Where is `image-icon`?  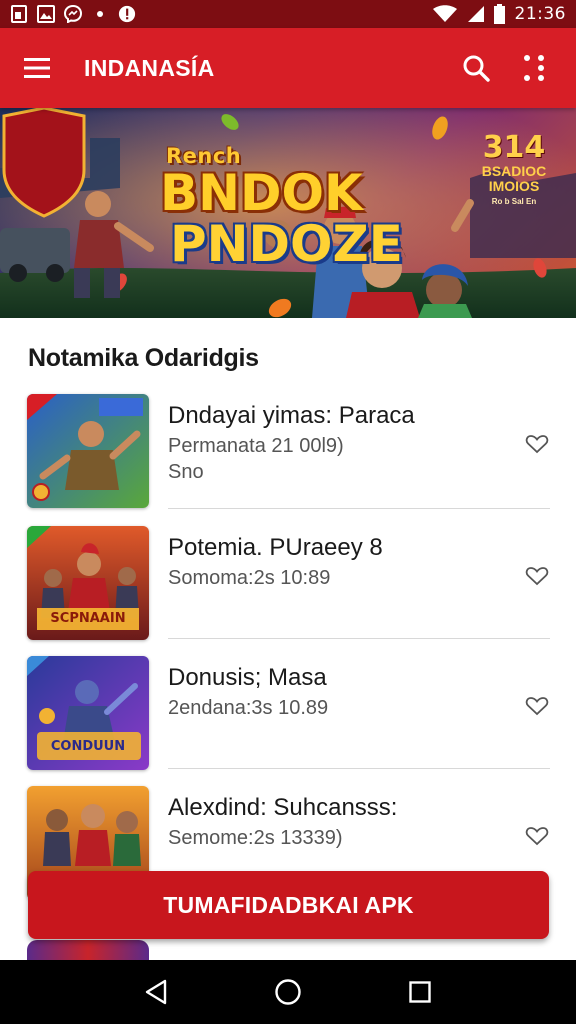
image-icon is located at coordinates (46, 14).